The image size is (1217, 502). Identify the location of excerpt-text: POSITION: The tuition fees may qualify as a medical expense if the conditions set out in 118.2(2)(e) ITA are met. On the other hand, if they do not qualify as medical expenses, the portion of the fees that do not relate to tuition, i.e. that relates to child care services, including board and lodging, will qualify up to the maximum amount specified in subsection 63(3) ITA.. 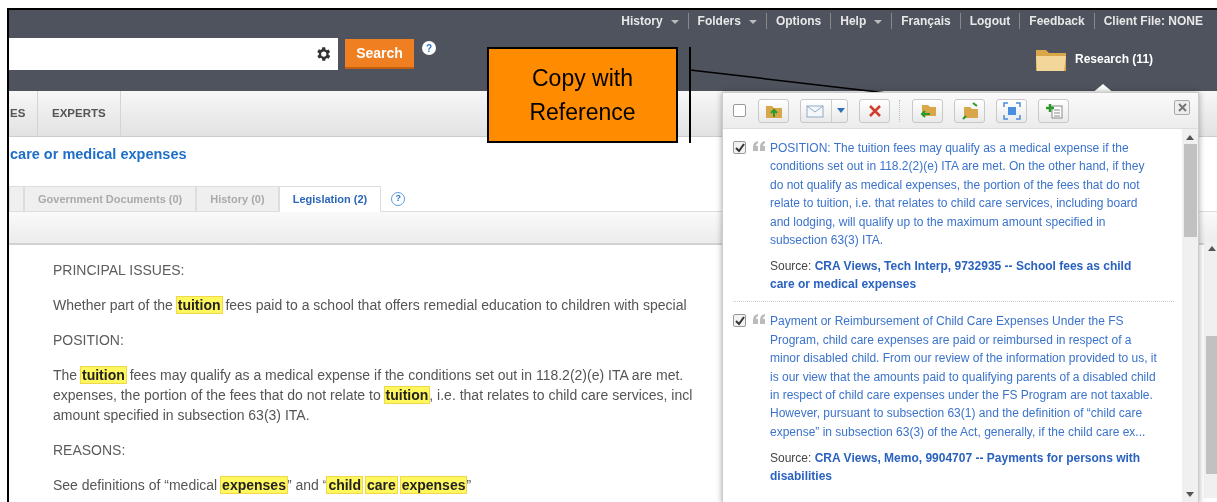
(964, 194).